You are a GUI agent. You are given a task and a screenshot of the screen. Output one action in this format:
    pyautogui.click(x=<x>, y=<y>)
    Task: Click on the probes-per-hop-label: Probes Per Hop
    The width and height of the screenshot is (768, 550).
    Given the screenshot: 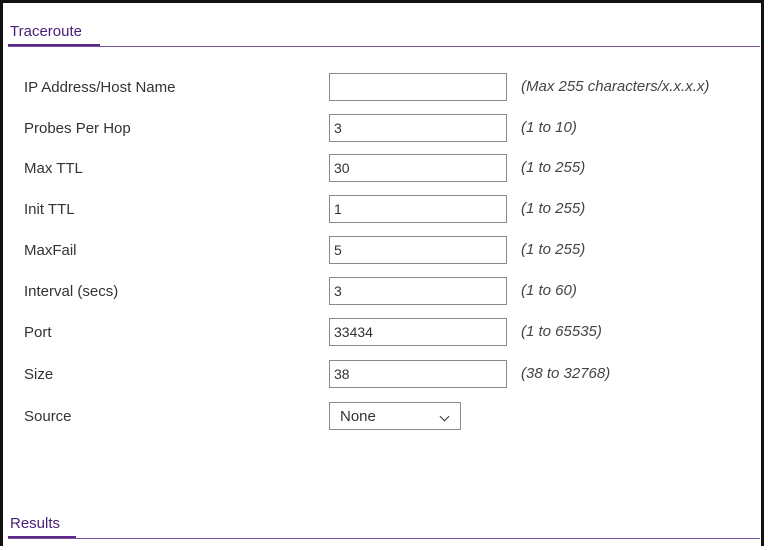 What is the action you would take?
    pyautogui.click(x=77, y=128)
    